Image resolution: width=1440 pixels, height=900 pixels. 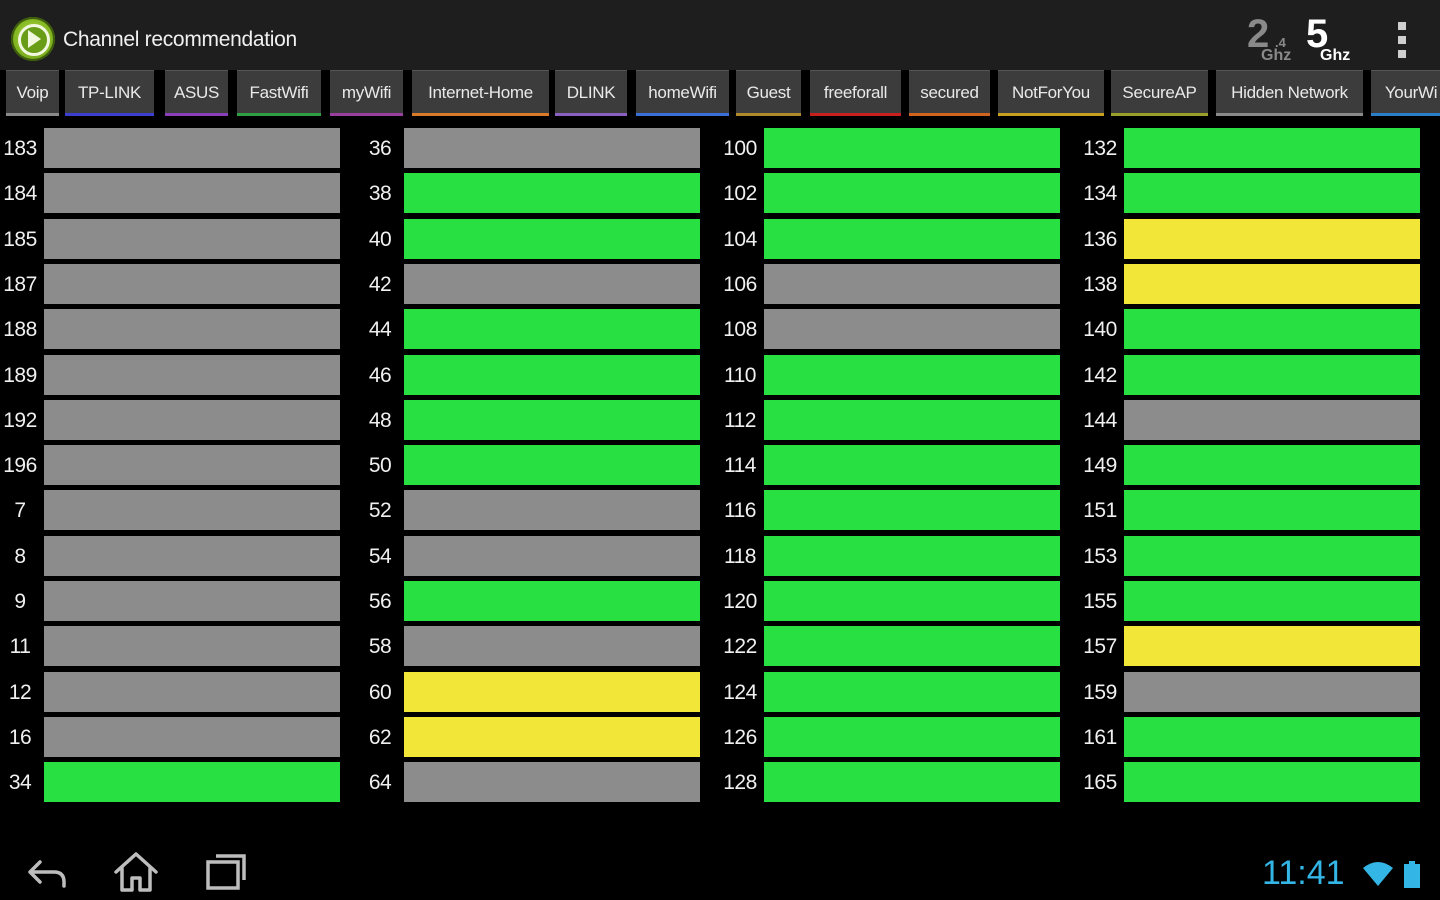 I want to click on channel-row: 102, so click(x=900, y=193).